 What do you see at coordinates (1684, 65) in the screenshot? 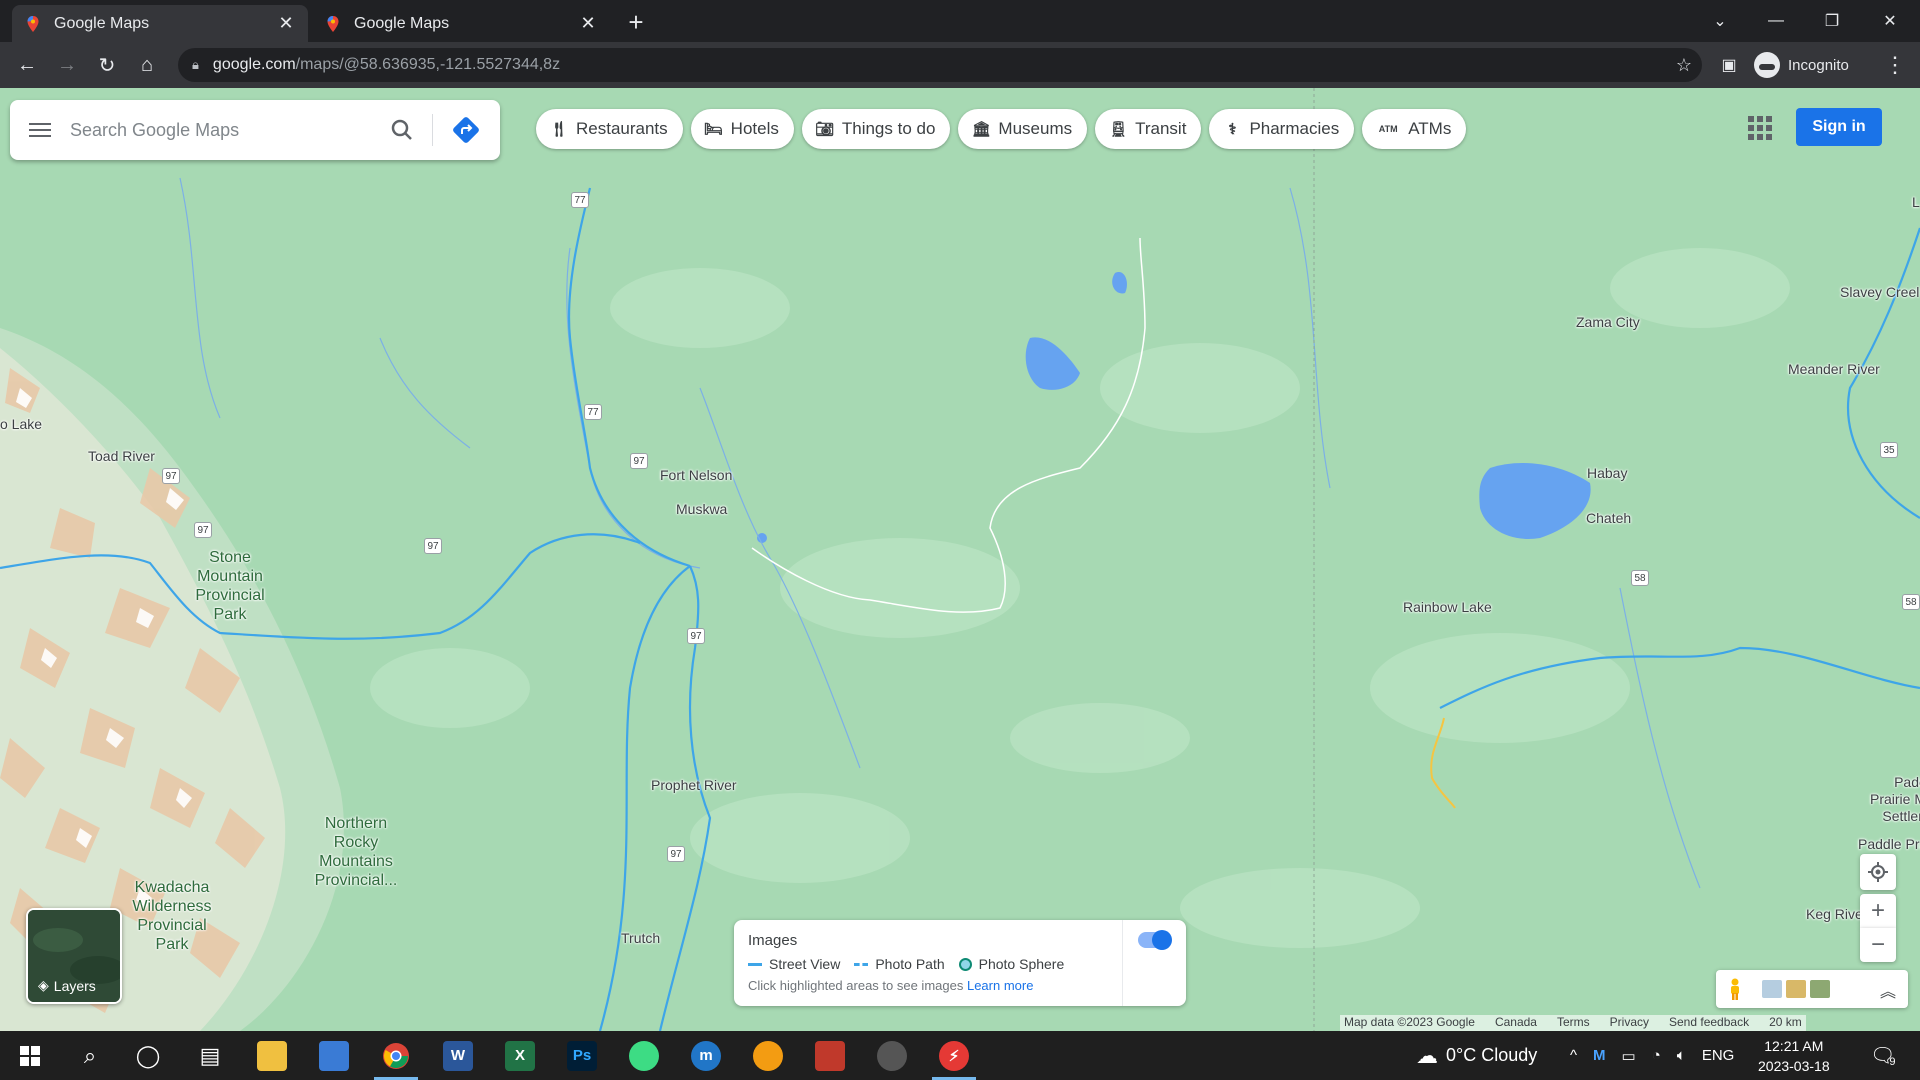
I see `bookmark-star-icon: ☆` at bounding box center [1684, 65].